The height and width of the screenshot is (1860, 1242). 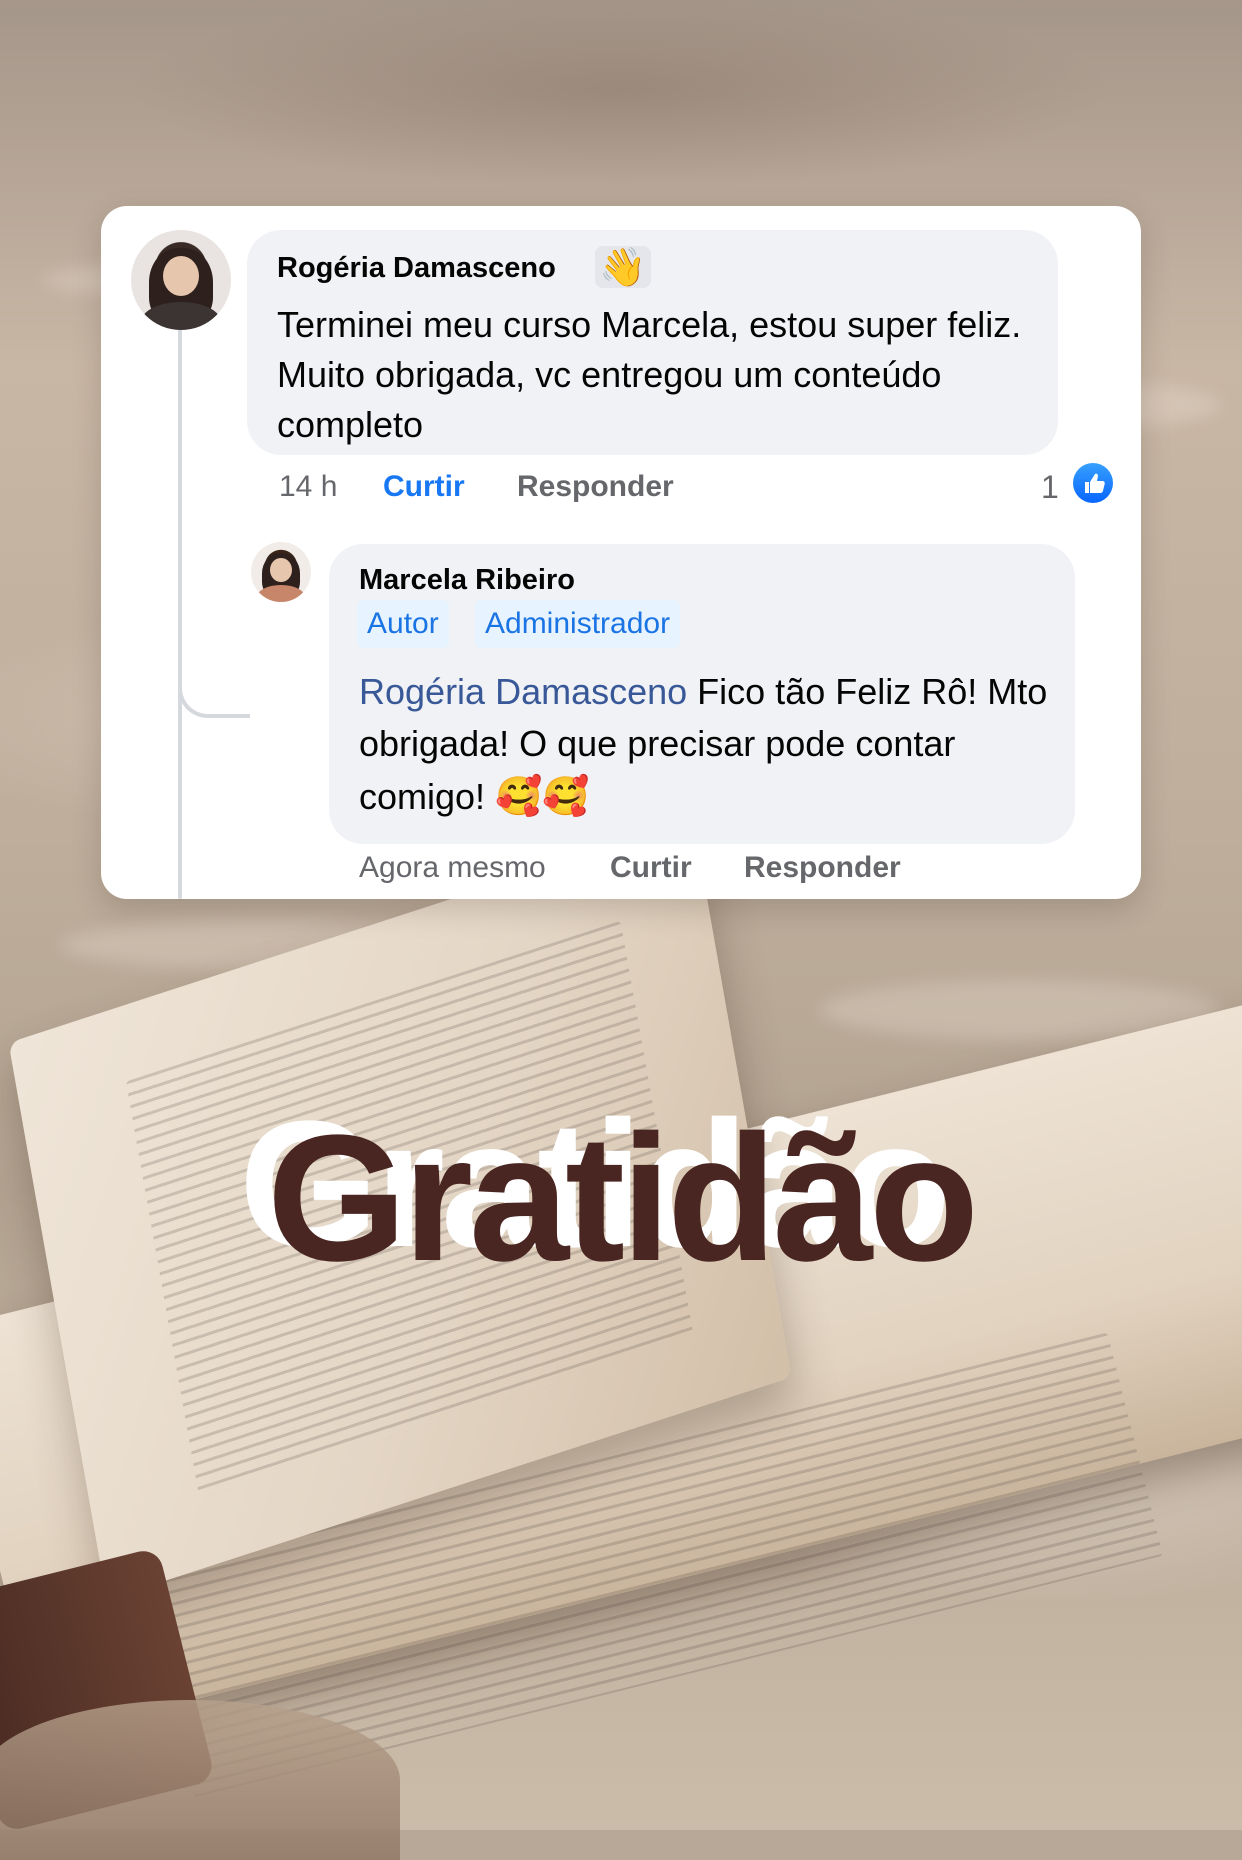 What do you see at coordinates (281, 593) in the screenshot?
I see `avatar-shoulders` at bounding box center [281, 593].